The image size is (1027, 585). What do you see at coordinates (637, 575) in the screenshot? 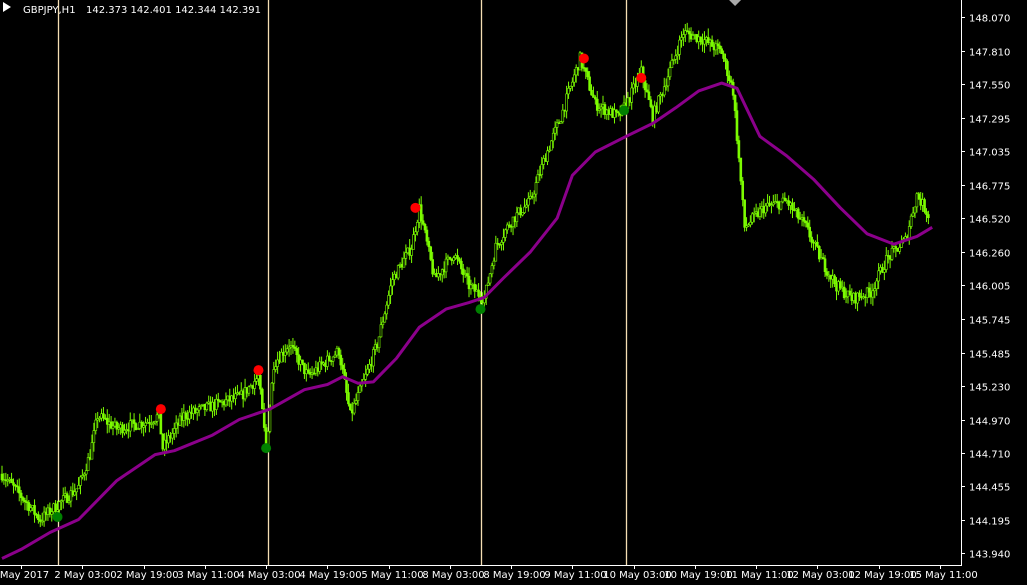
I see `time-tick-label: 10 May 03:00` at bounding box center [637, 575].